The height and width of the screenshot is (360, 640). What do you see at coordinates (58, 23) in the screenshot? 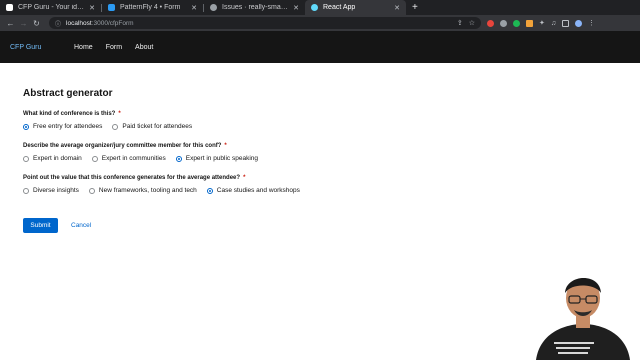
I see `site-info-icon: ⓘ` at bounding box center [58, 23].